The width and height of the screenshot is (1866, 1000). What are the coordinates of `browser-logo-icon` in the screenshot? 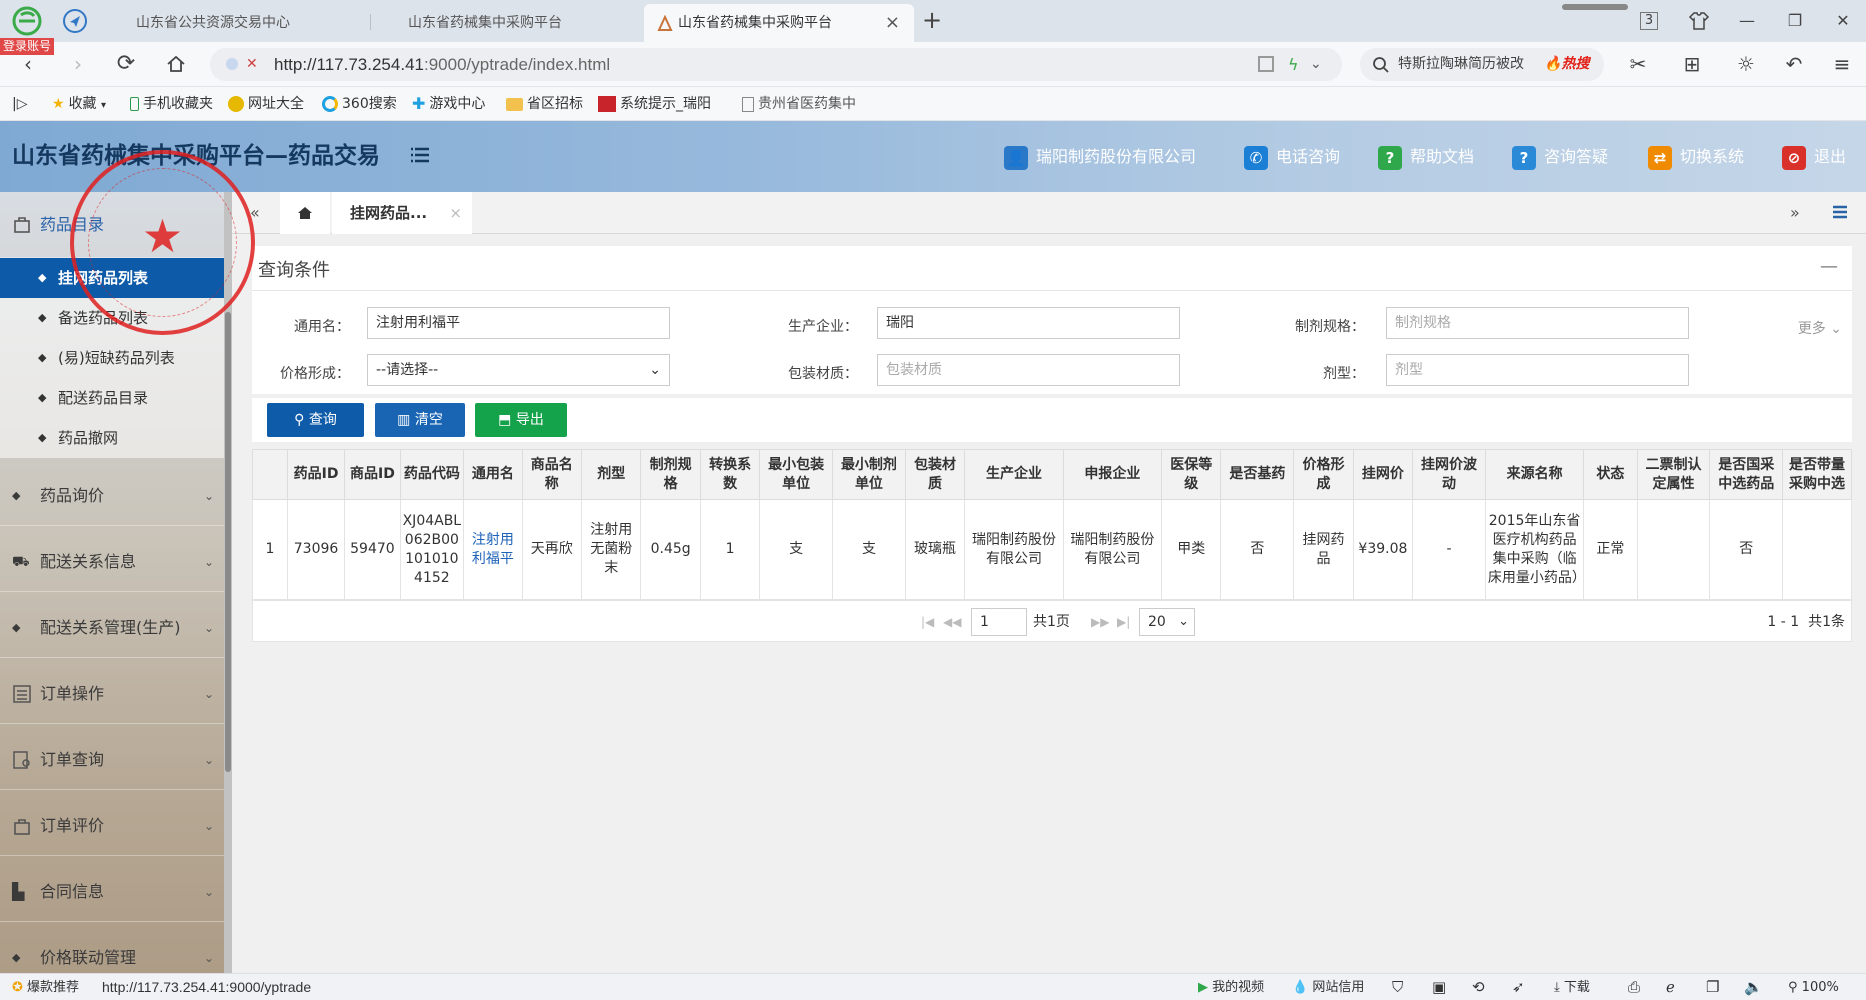 It's located at (27, 21).